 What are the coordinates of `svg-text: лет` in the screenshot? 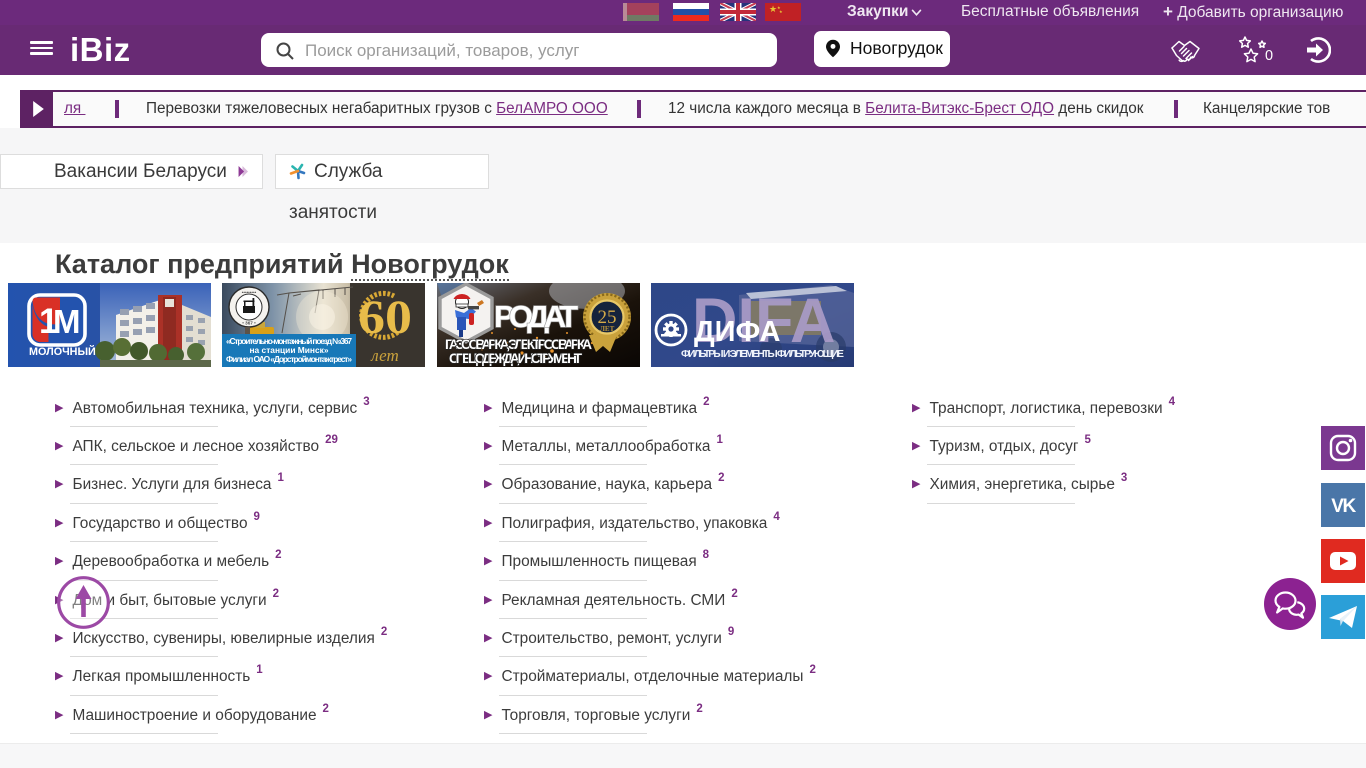 It's located at (384, 355).